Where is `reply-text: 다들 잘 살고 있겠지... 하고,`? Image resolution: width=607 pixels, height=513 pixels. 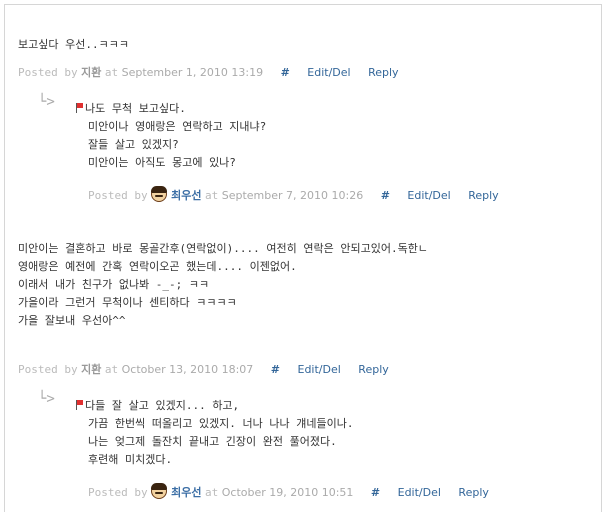 reply-text: 다들 잘 살고 있겠지... 하고, is located at coordinates (162, 405).